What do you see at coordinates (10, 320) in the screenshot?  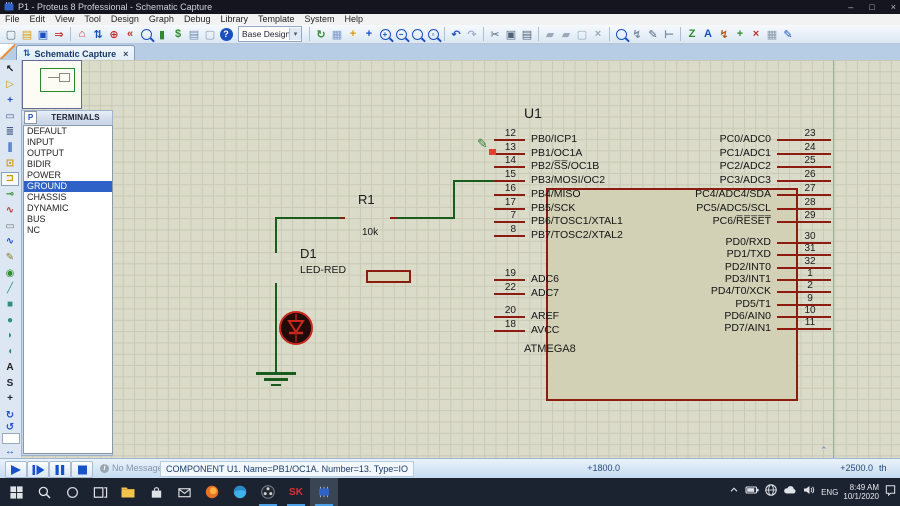 I see `2d-circle-mode: ●` at bounding box center [10, 320].